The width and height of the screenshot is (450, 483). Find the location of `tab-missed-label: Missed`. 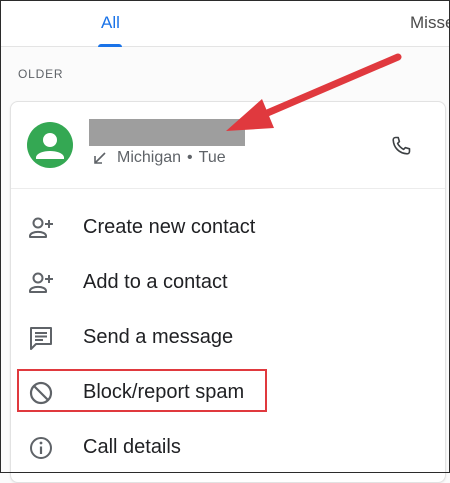

tab-missed-label: Missed is located at coordinates (430, 22).